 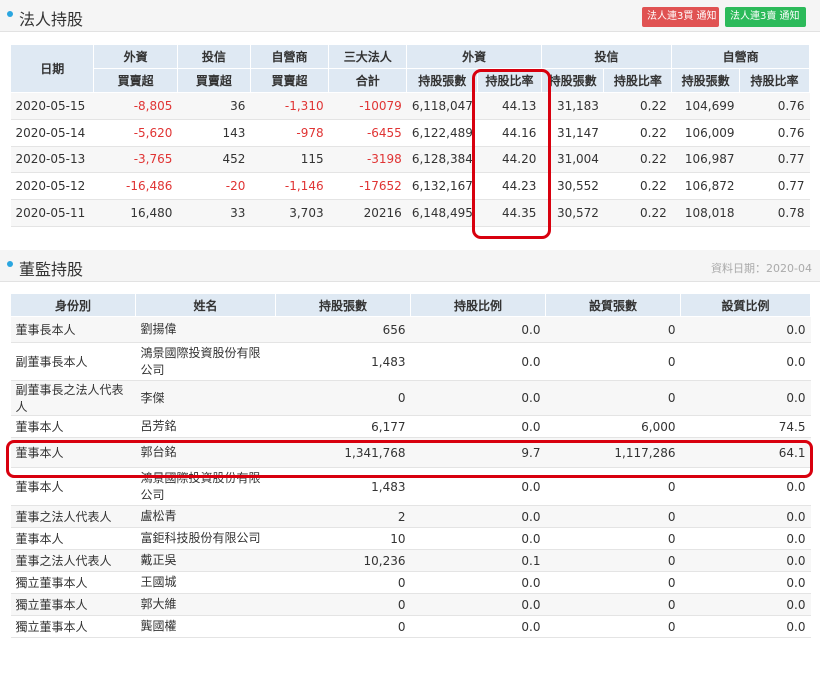 What do you see at coordinates (572, 80) in the screenshot?
I see `col-trust-shares: 持股張數` at bounding box center [572, 80].